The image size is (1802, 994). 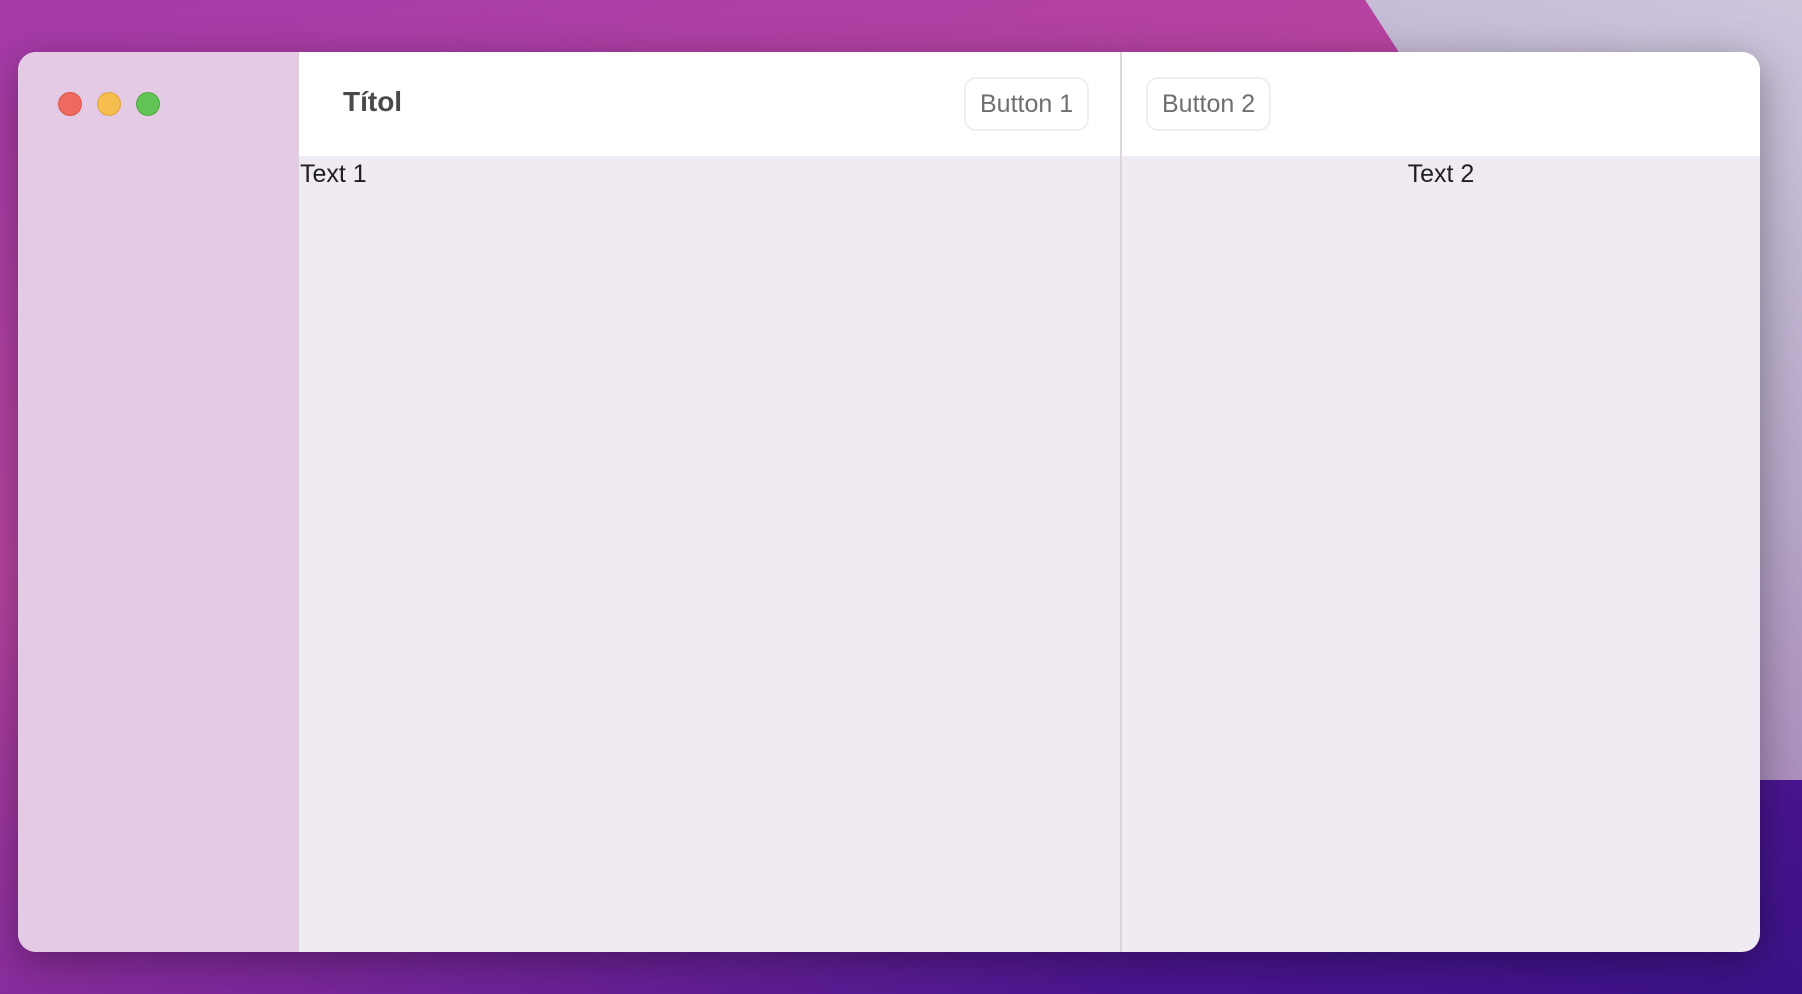 What do you see at coordinates (158, 502) in the screenshot?
I see `sidebar` at bounding box center [158, 502].